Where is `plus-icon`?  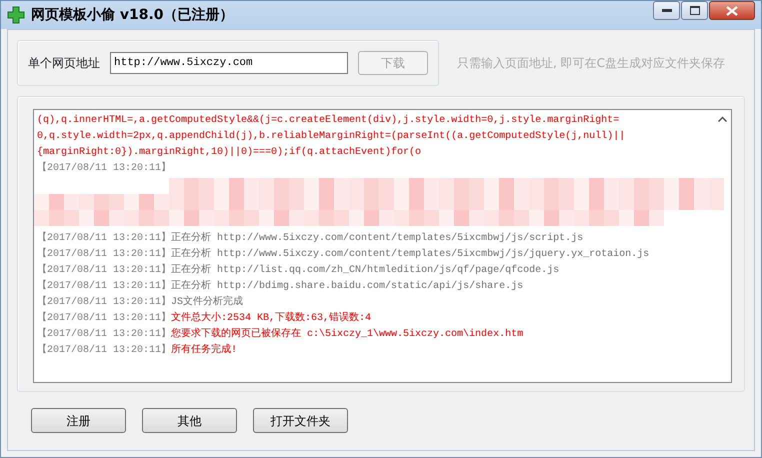 plus-icon is located at coordinates (16, 15).